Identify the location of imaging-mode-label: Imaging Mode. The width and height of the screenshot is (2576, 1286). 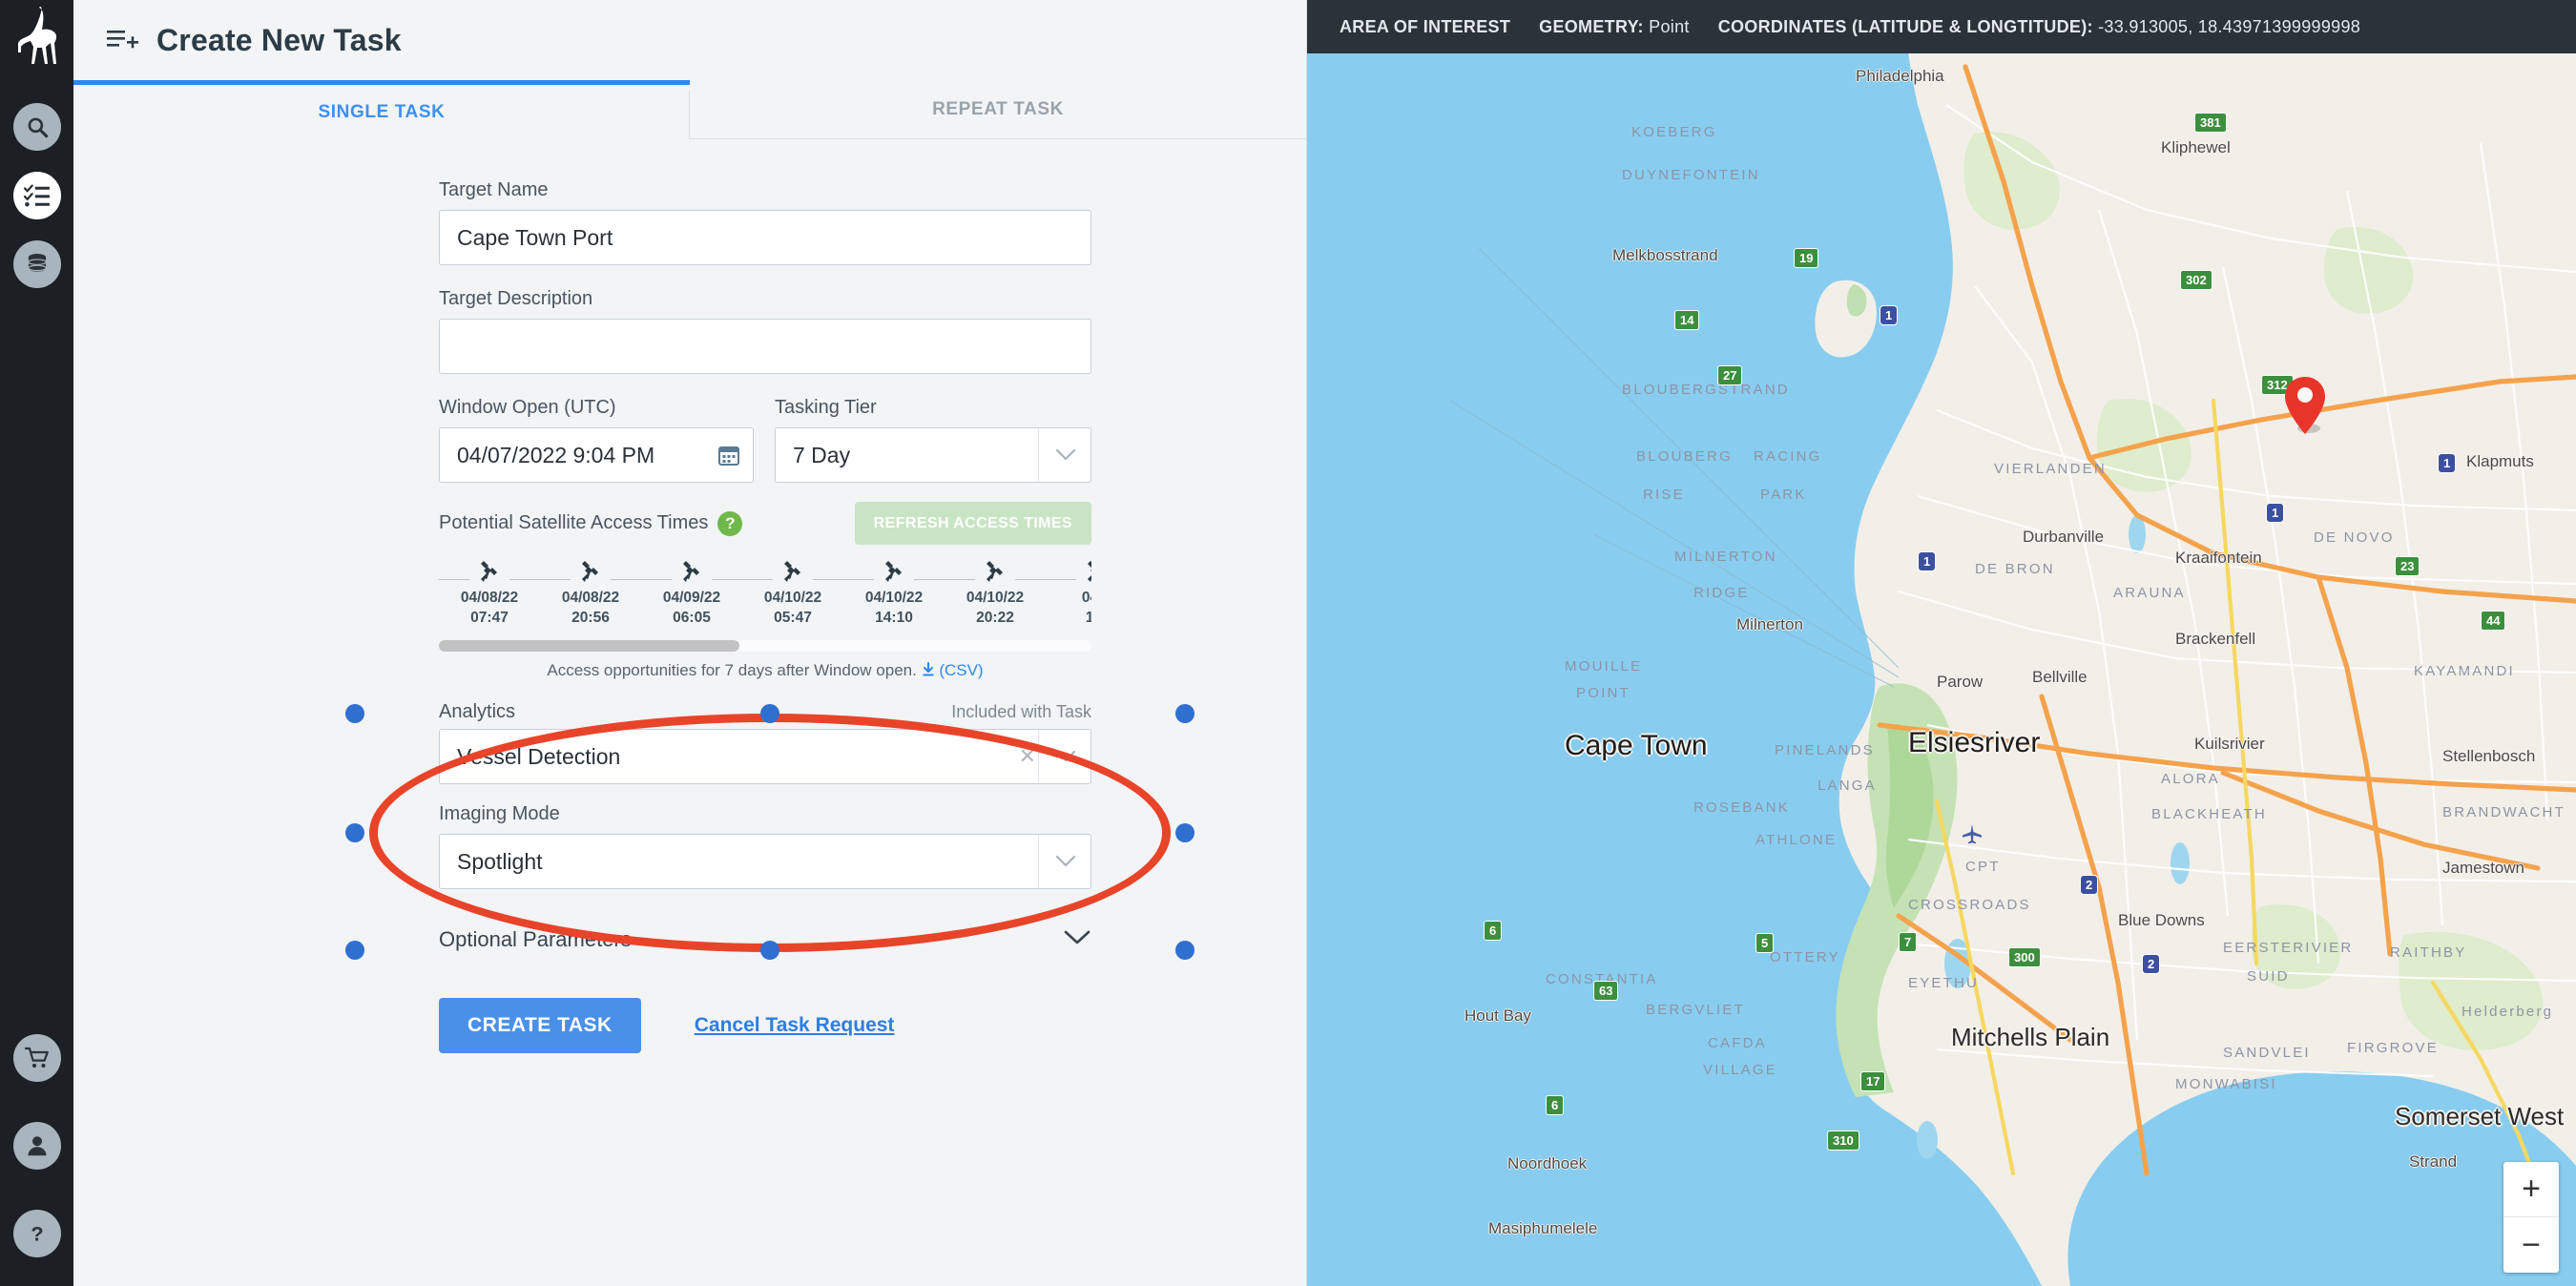
(499, 814).